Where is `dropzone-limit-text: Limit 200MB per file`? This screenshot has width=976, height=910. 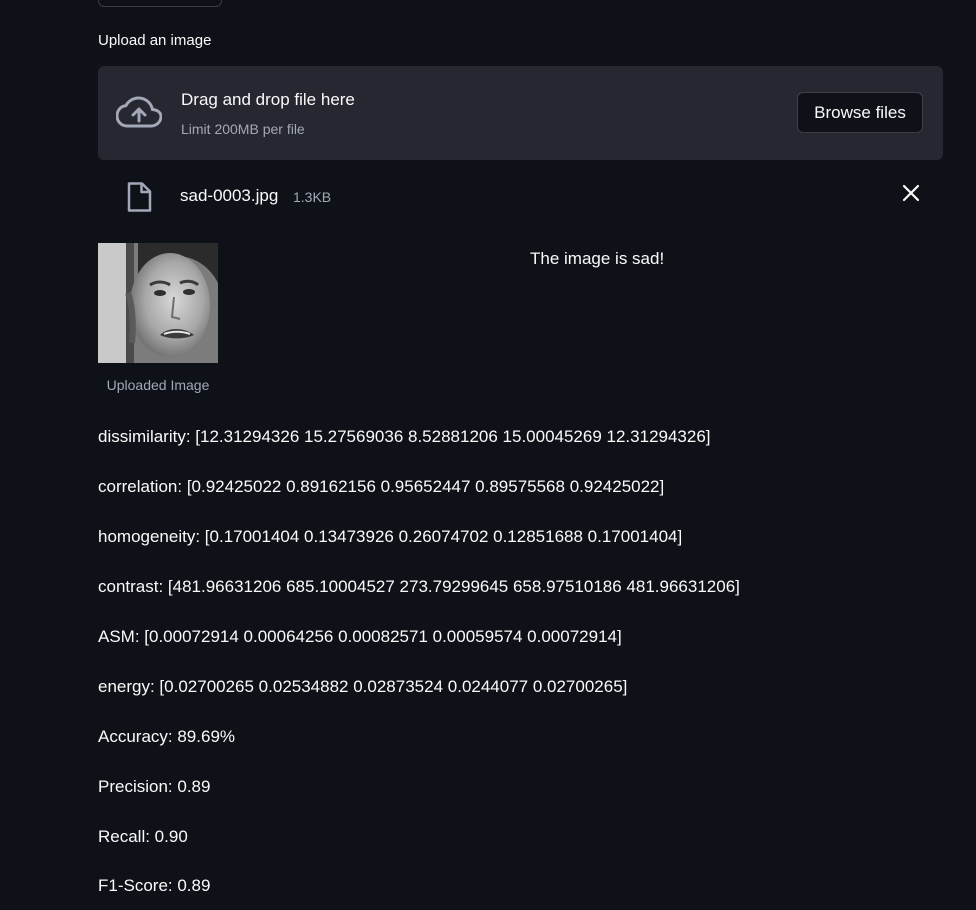
dropzone-limit-text: Limit 200MB per file is located at coordinates (243, 129).